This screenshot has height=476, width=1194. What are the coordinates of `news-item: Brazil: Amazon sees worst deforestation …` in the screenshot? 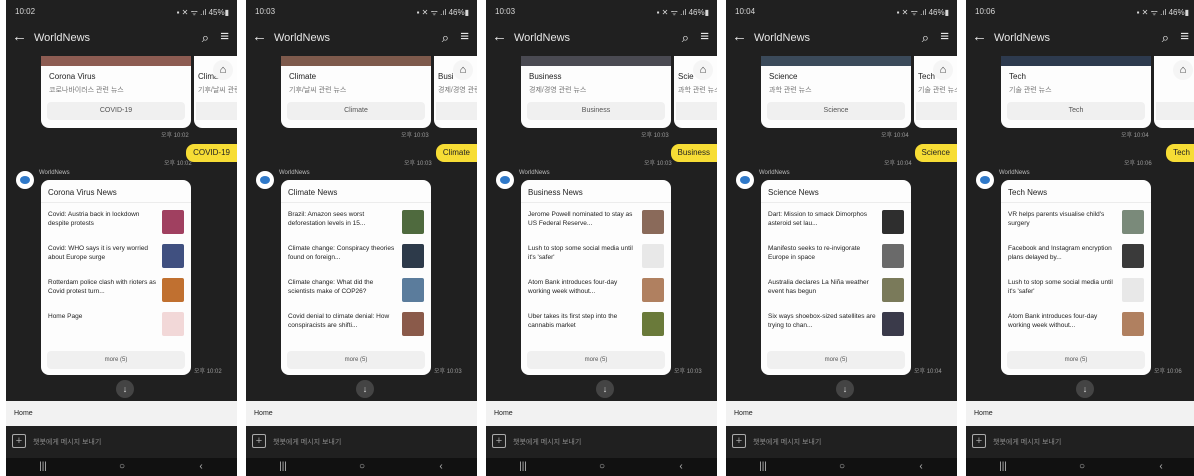 It's located at (358, 224).